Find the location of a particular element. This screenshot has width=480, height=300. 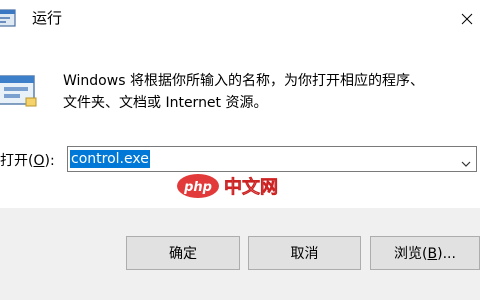

cancel-button: 取消 is located at coordinates (304, 253).